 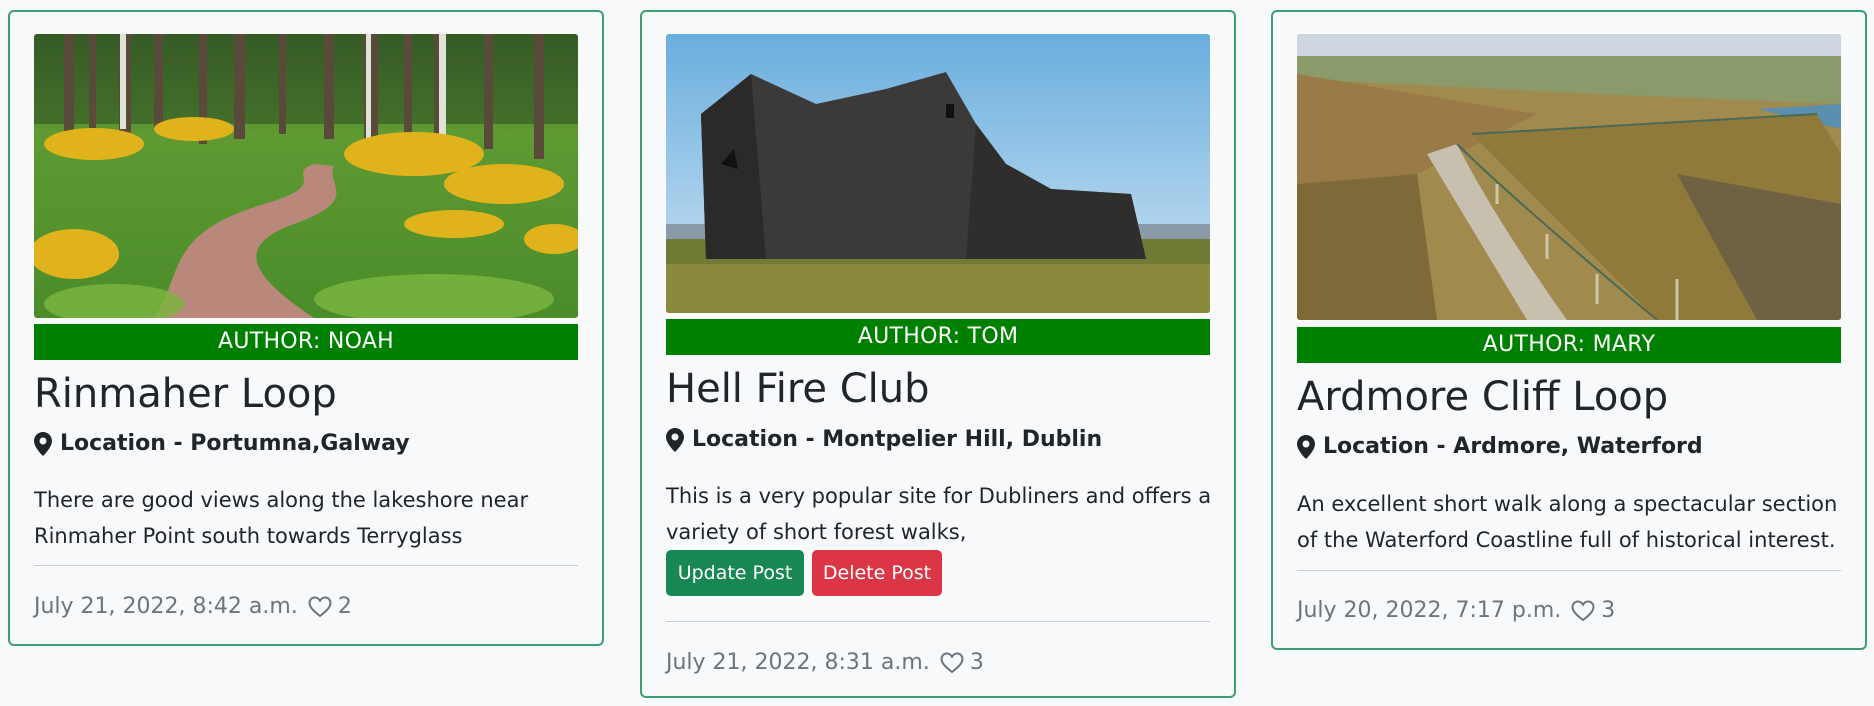 What do you see at coordinates (798, 389) in the screenshot?
I see `post-title: Hell Fire Club` at bounding box center [798, 389].